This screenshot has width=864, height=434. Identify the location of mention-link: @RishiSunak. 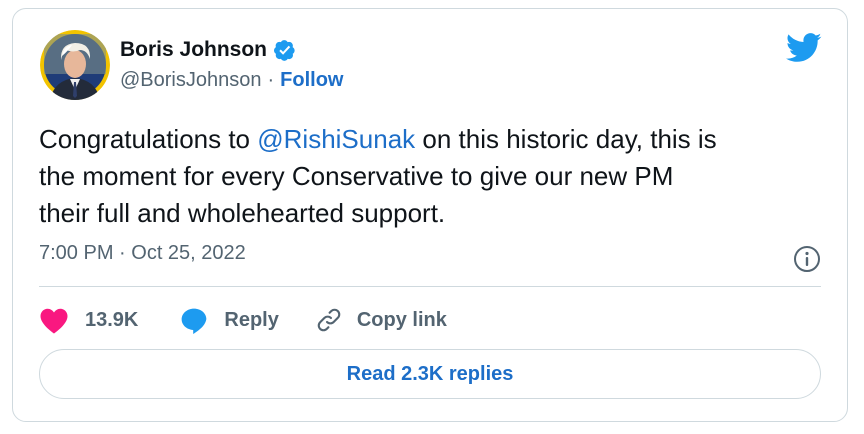
(336, 139).